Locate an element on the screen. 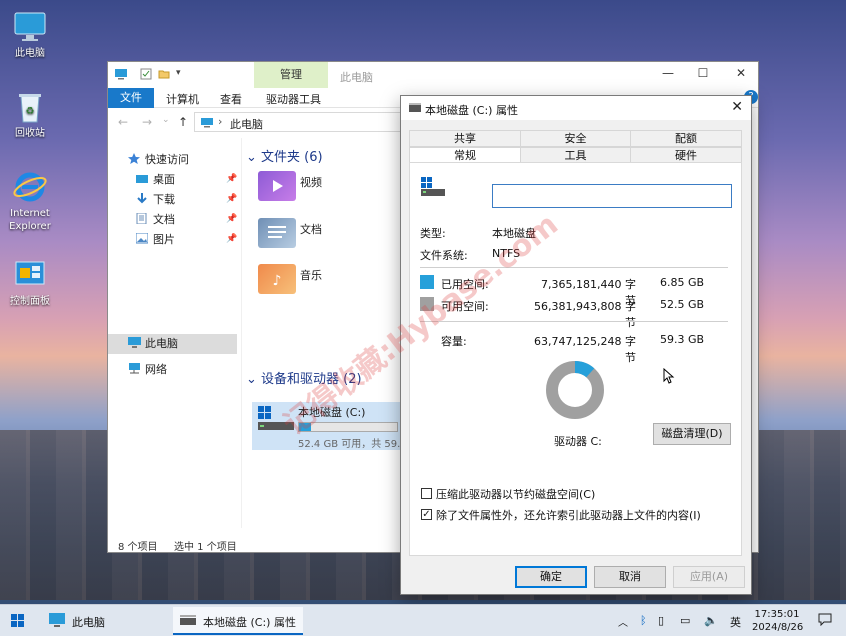 The height and width of the screenshot is (636, 846). folder-label-music: 音乐 is located at coordinates (311, 275).